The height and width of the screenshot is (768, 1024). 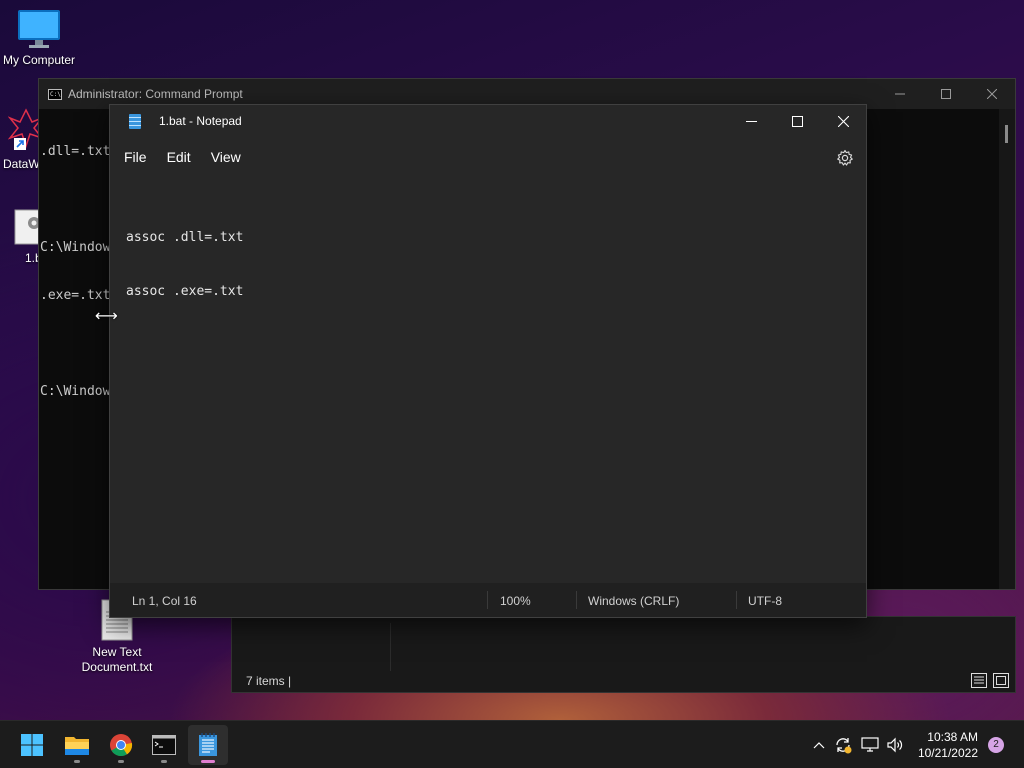 What do you see at coordinates (634, 601) in the screenshot?
I see `line-ending: Windows (CRLF)` at bounding box center [634, 601].